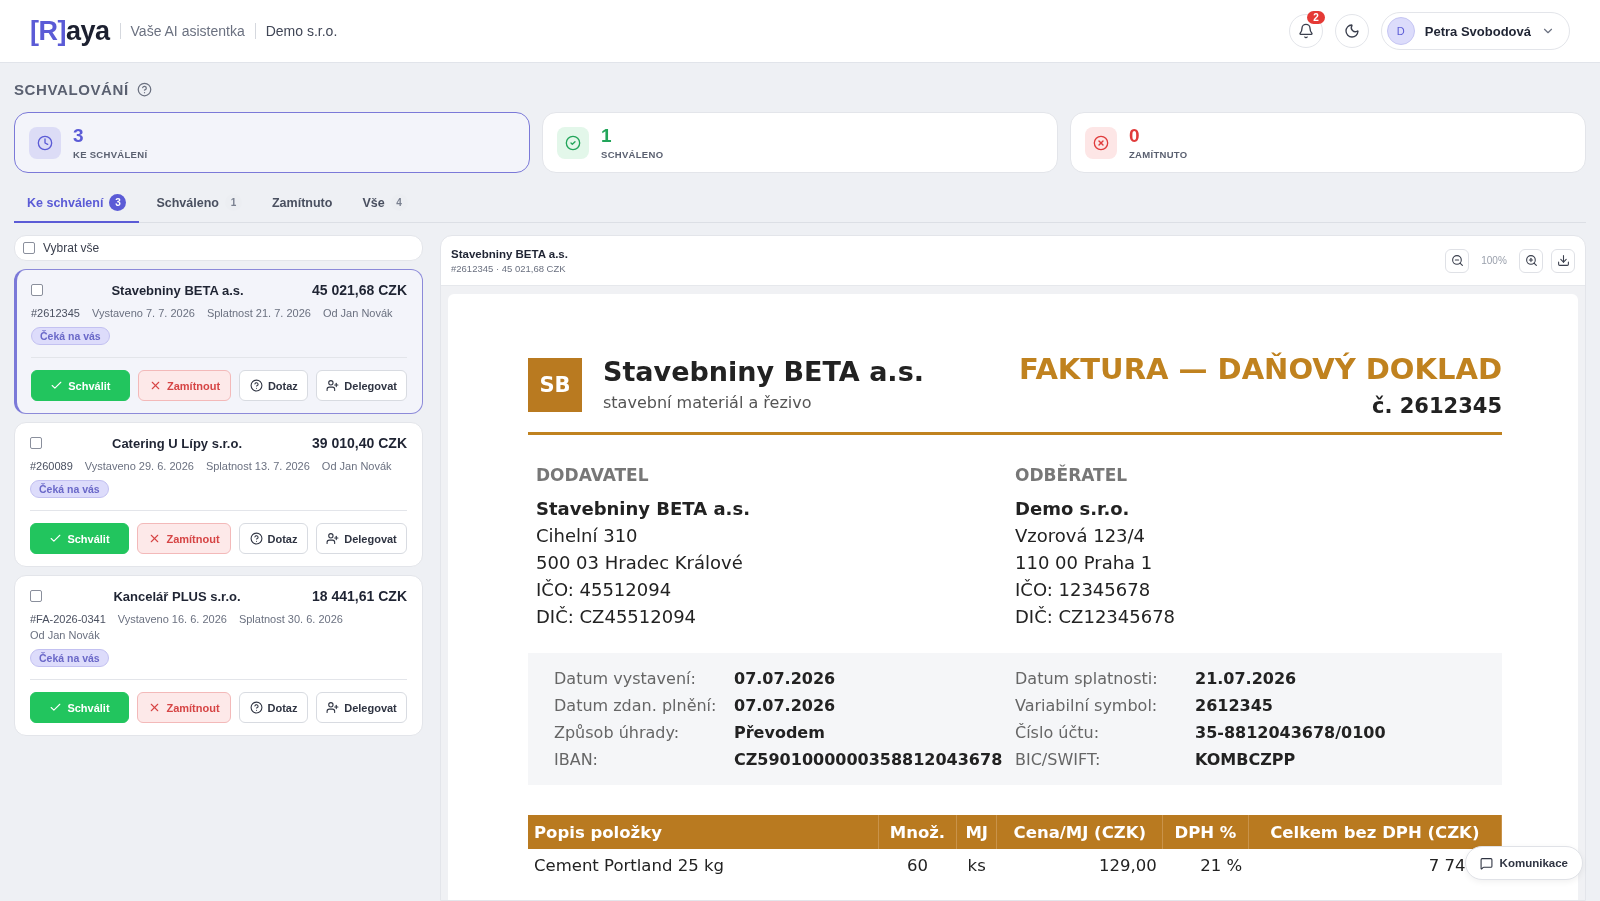 This screenshot has height=901, width=1600. I want to click on stat-card: 1 SCHVÁLENO, so click(800, 142).